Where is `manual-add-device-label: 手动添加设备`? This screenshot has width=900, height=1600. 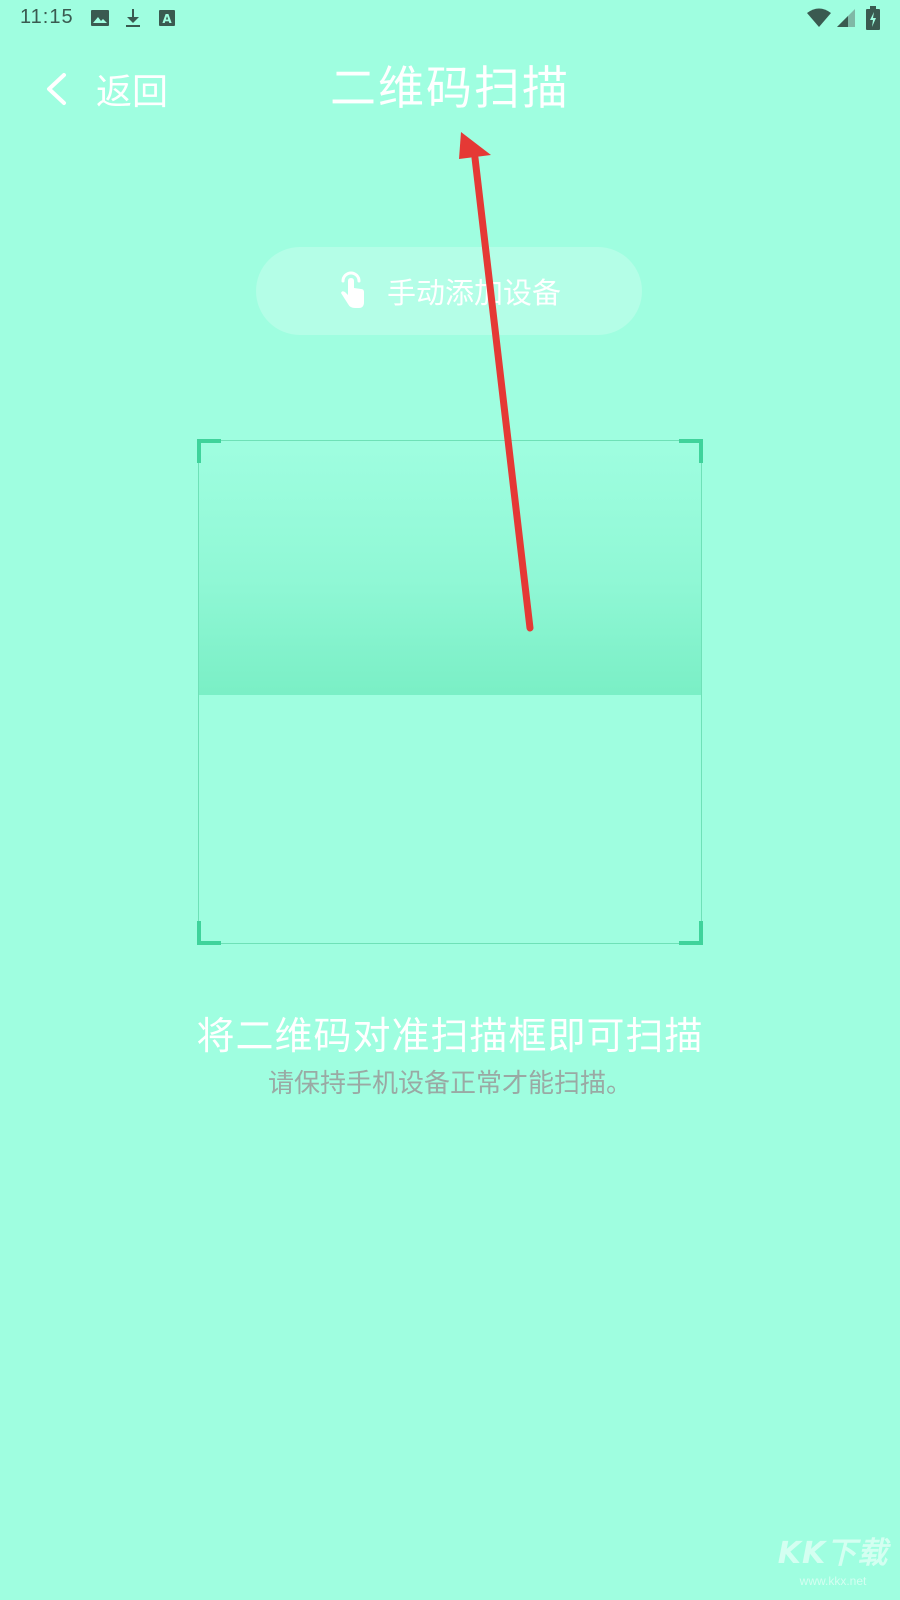
manual-add-device-label: 手动添加设备 is located at coordinates (473, 293).